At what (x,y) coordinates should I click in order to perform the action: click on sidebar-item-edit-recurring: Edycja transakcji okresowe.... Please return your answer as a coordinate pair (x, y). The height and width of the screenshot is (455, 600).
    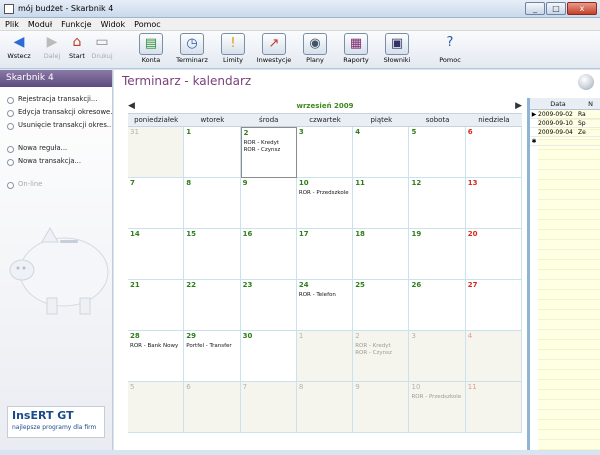
    Looking at the image, I should click on (56, 112).